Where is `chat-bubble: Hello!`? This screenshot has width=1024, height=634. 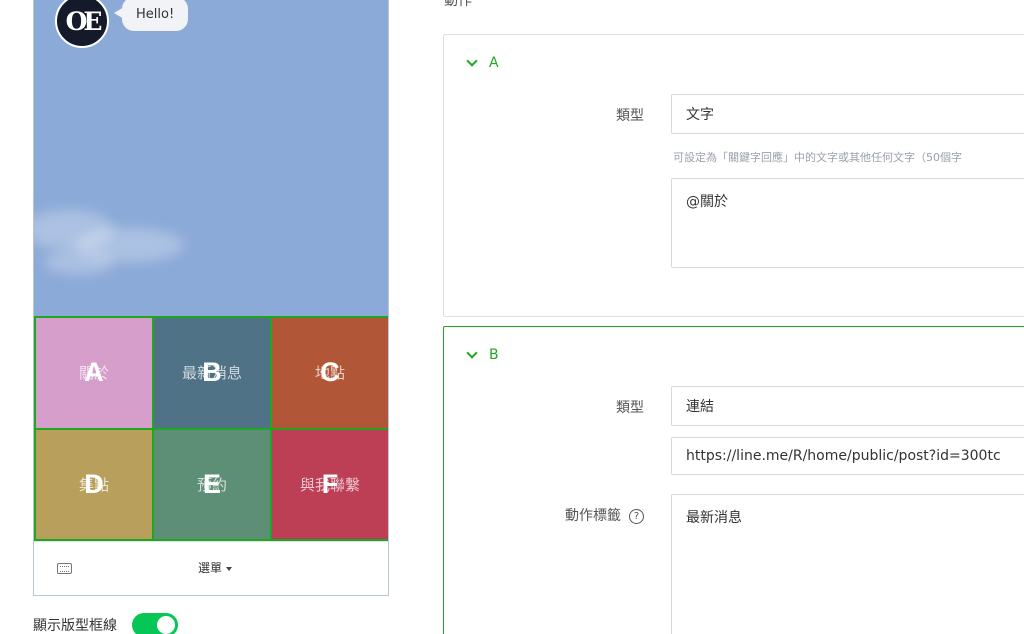
chat-bubble: Hello! is located at coordinates (151, 15).